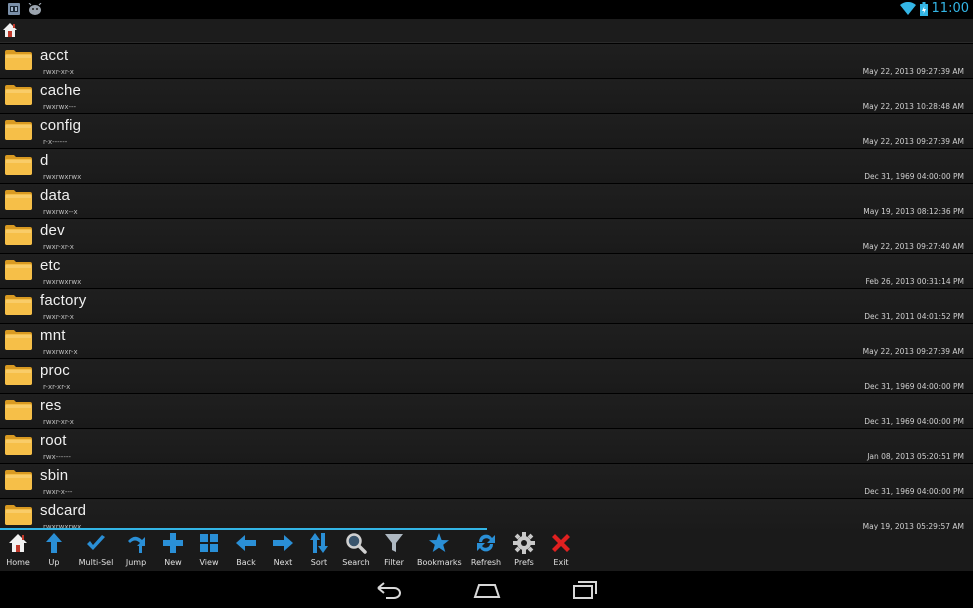 The width and height of the screenshot is (973, 608). What do you see at coordinates (486, 271) in the screenshot?
I see `file-row: etc rwxrwxrwx Feb 26, 2013 00:31:14 PM` at bounding box center [486, 271].